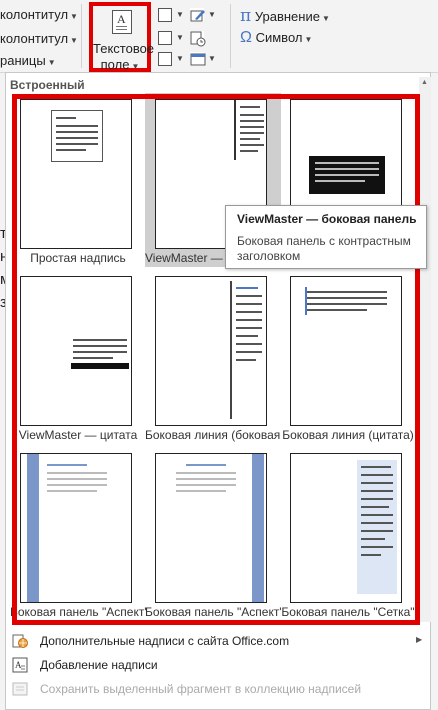 This screenshot has height=710, width=438. I want to click on equation-label: Уравнение, so click(287, 16).